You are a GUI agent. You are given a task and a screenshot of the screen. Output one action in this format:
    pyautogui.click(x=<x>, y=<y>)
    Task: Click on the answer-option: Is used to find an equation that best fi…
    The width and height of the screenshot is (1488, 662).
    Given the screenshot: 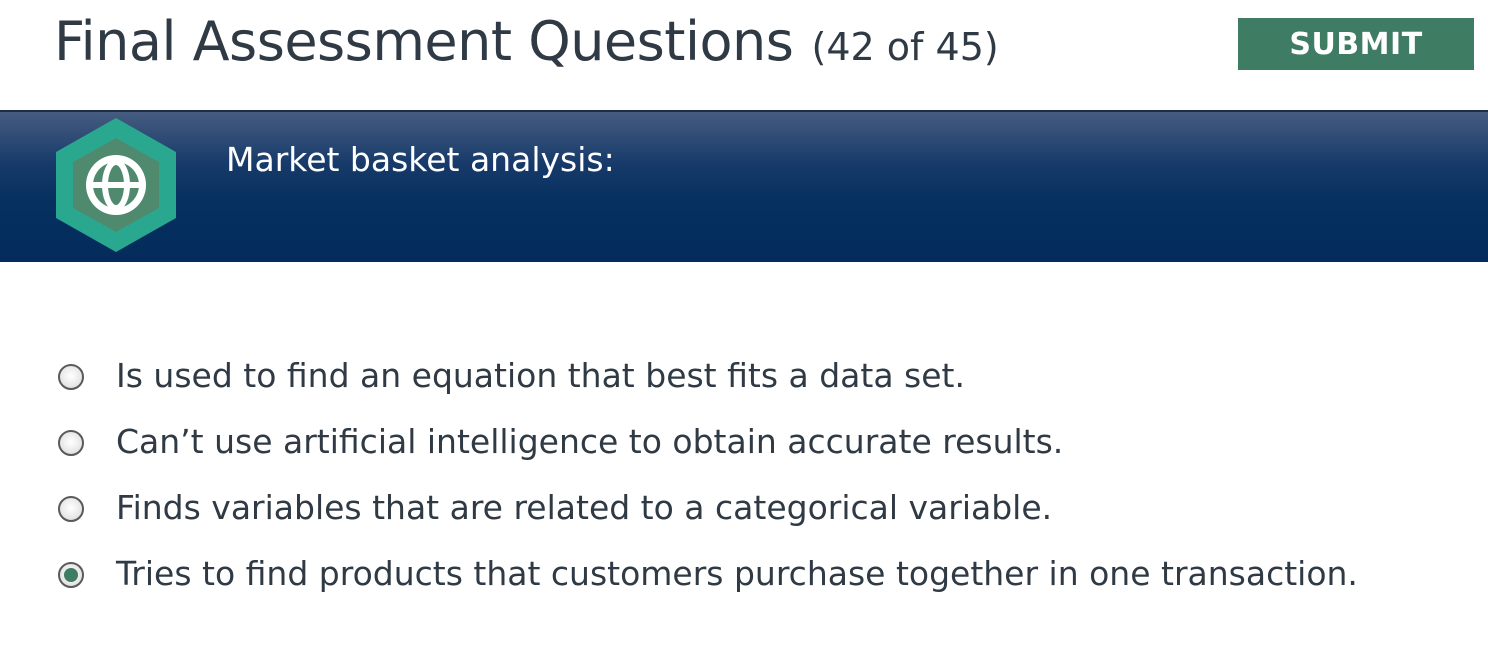 What is the action you would take?
    pyautogui.click(x=744, y=377)
    